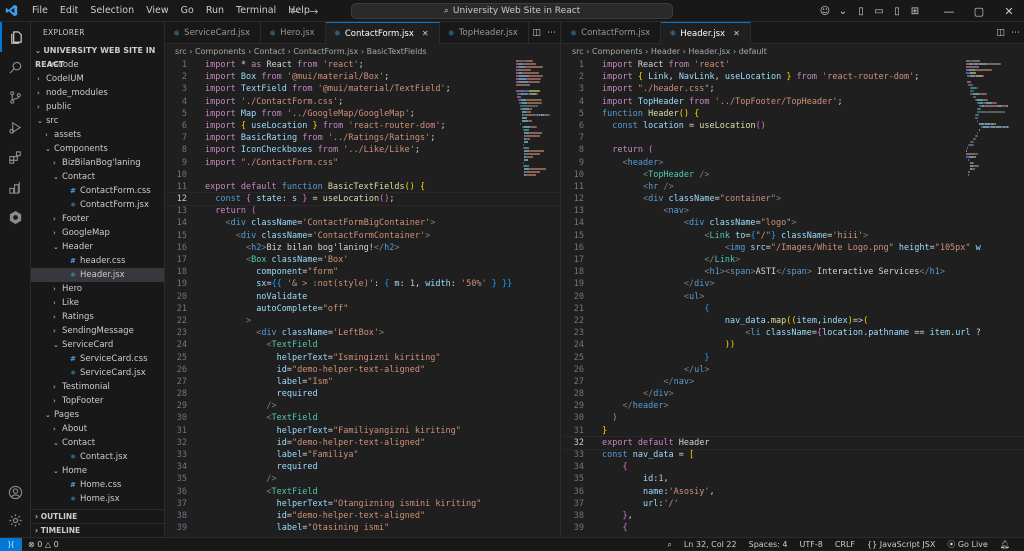 Image resolution: width=1024 pixels, height=551 pixels. Describe the element at coordinates (15, 127) in the screenshot. I see `run-debug-icon` at that location.